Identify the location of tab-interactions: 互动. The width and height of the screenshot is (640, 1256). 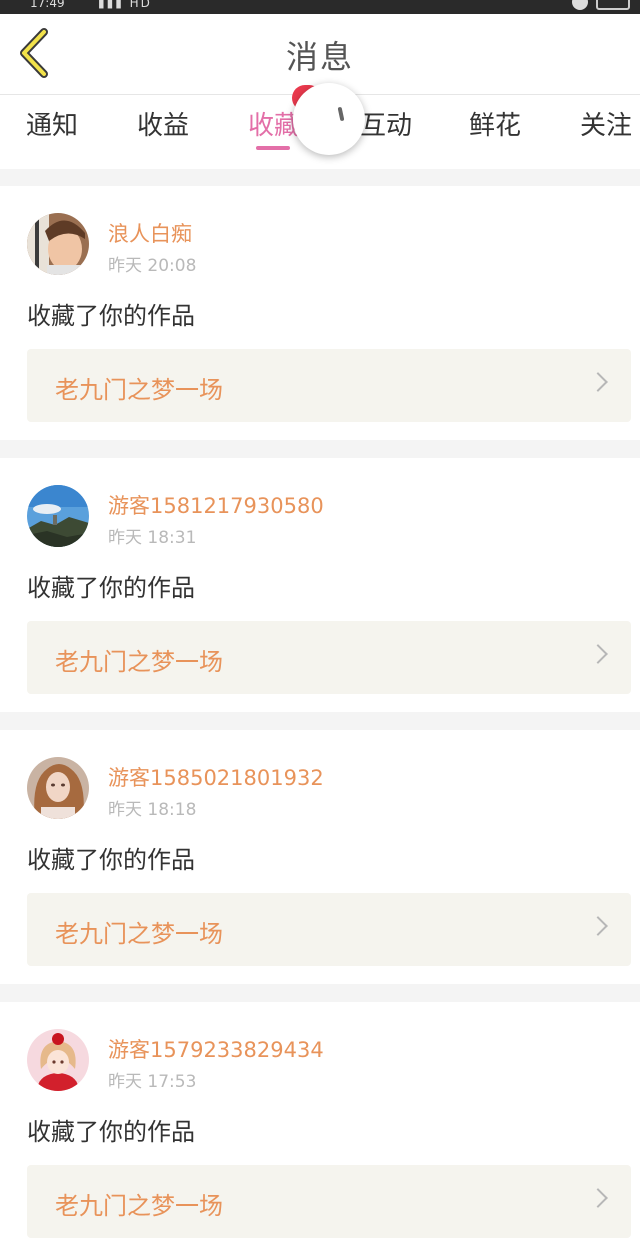
(386, 125).